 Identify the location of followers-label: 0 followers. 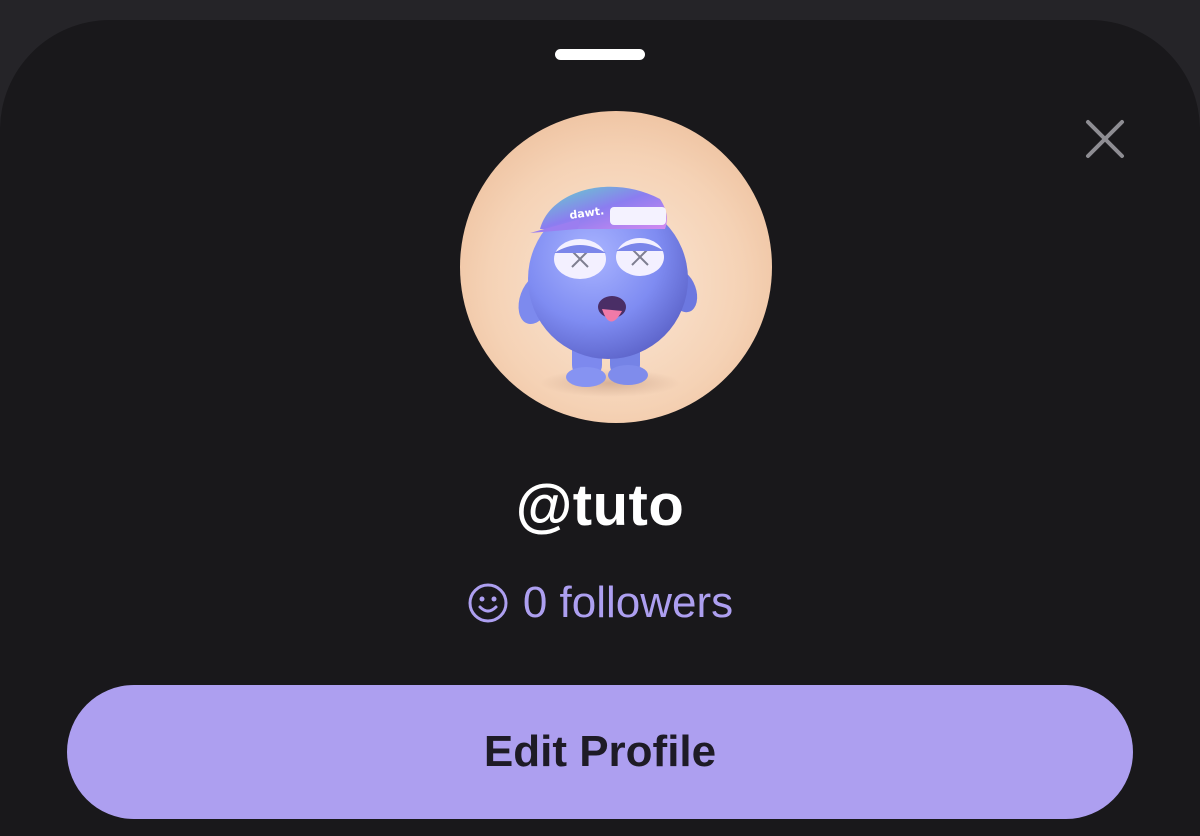
(628, 602).